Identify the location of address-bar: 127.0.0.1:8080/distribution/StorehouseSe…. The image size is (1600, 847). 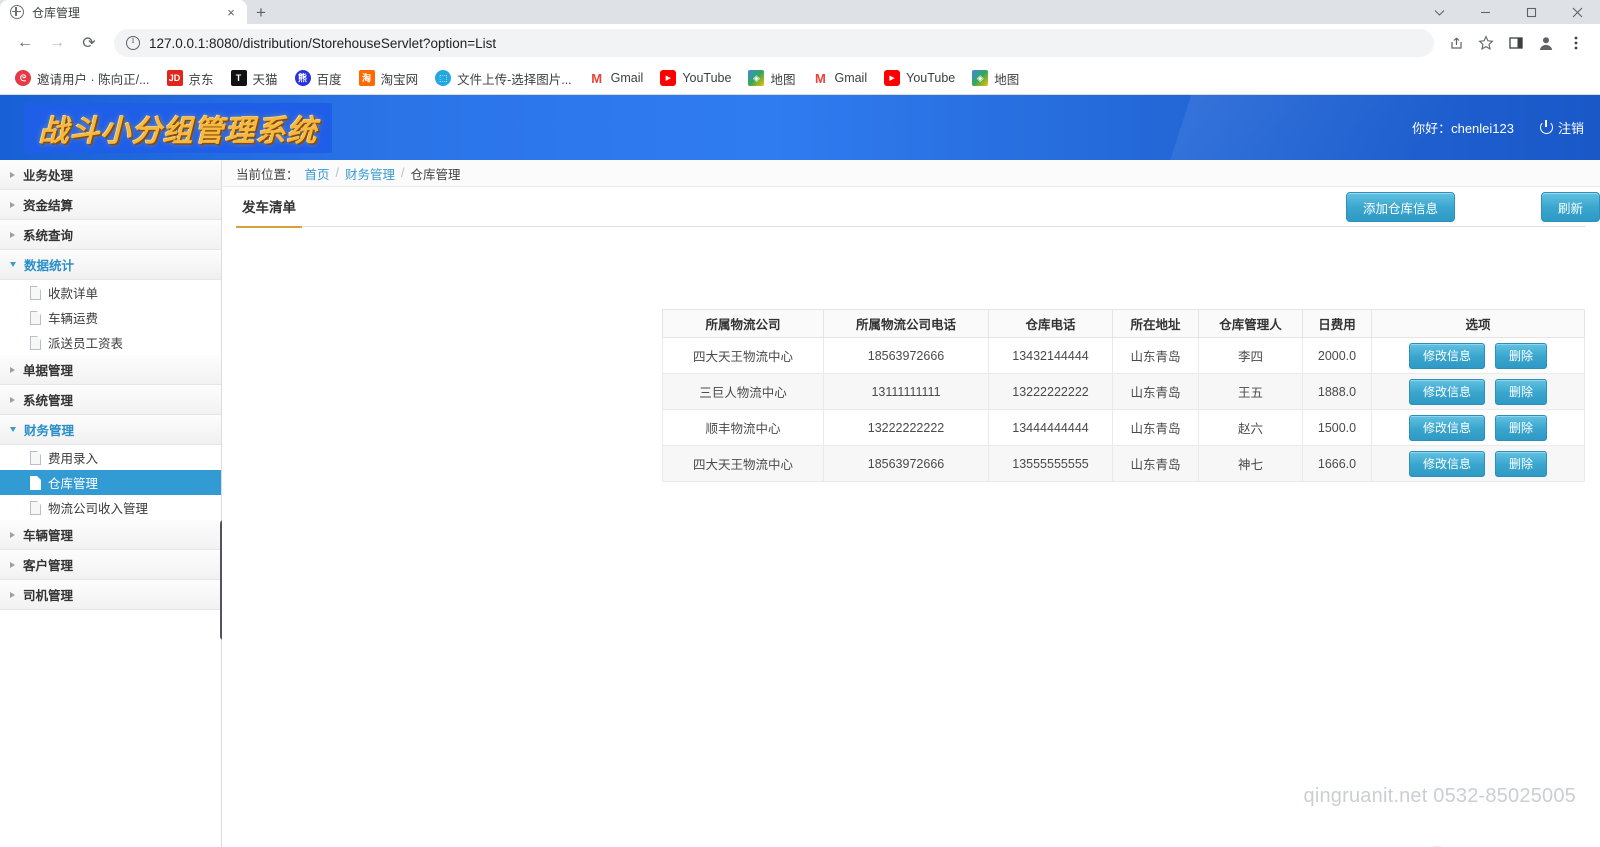
(774, 43).